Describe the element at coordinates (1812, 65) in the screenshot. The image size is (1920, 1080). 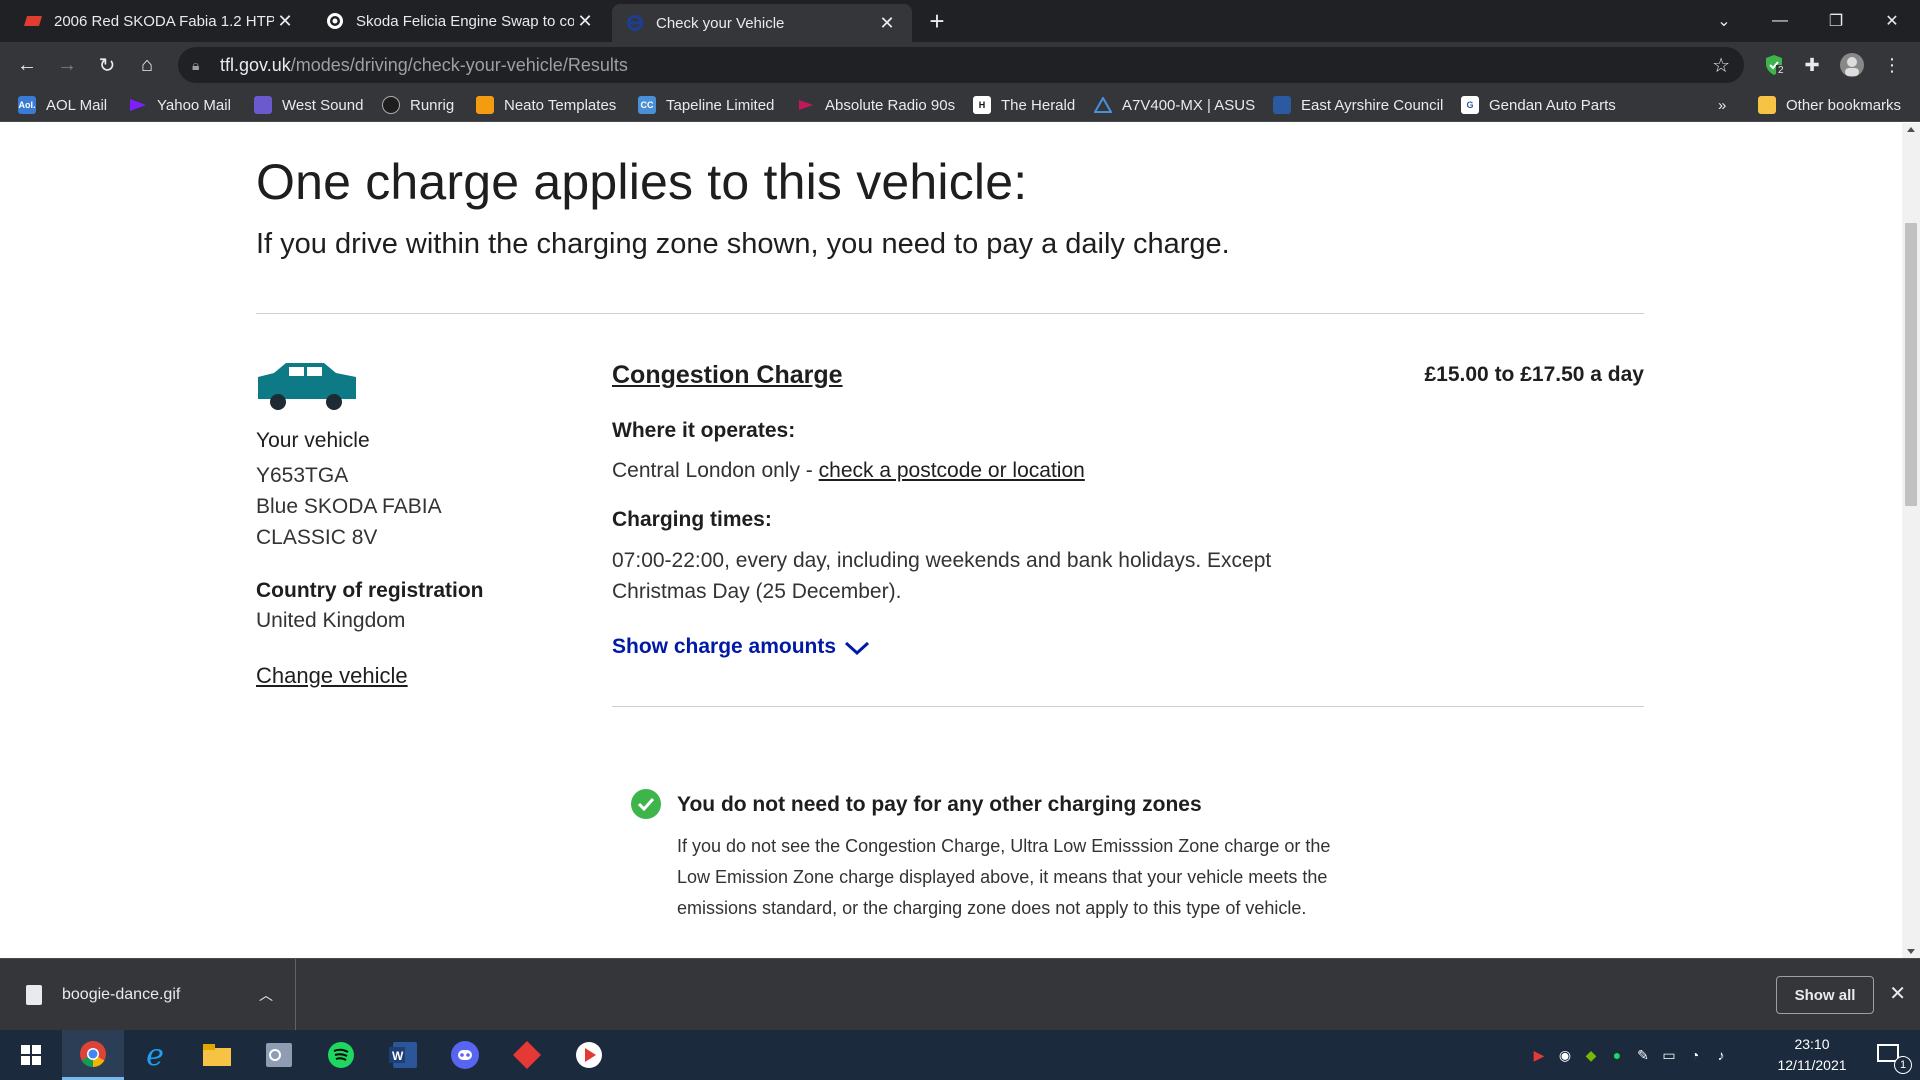
I see `extensions-puzzle-icon: ✚` at that location.